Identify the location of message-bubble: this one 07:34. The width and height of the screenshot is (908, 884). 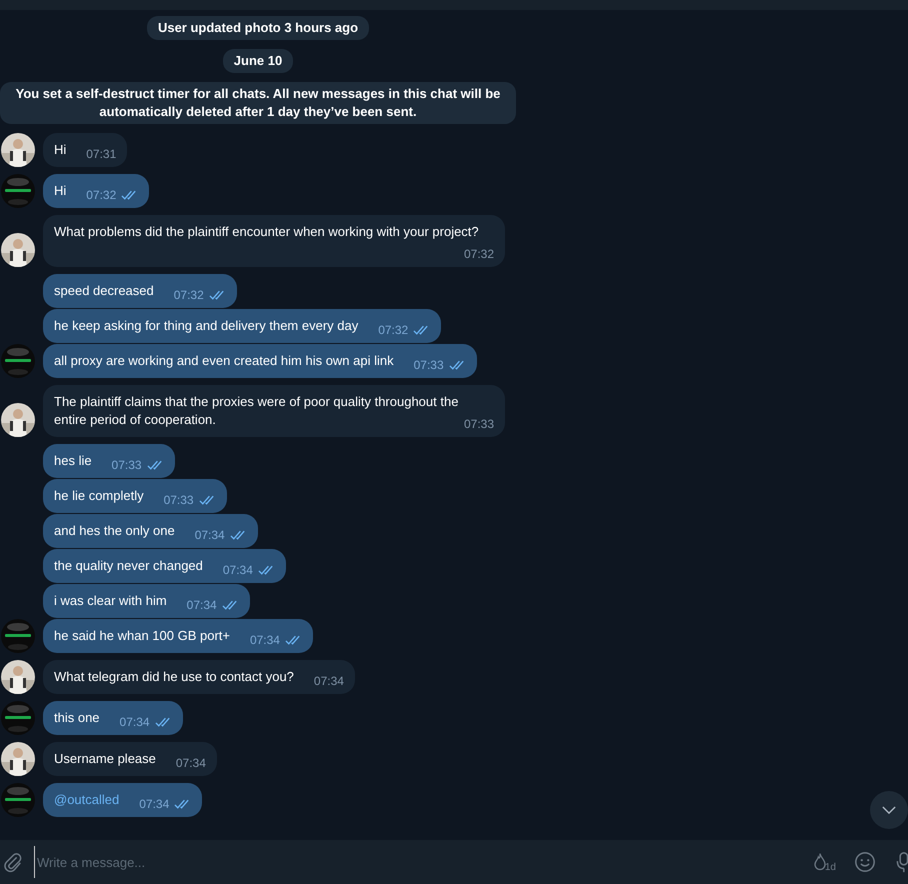
(113, 718).